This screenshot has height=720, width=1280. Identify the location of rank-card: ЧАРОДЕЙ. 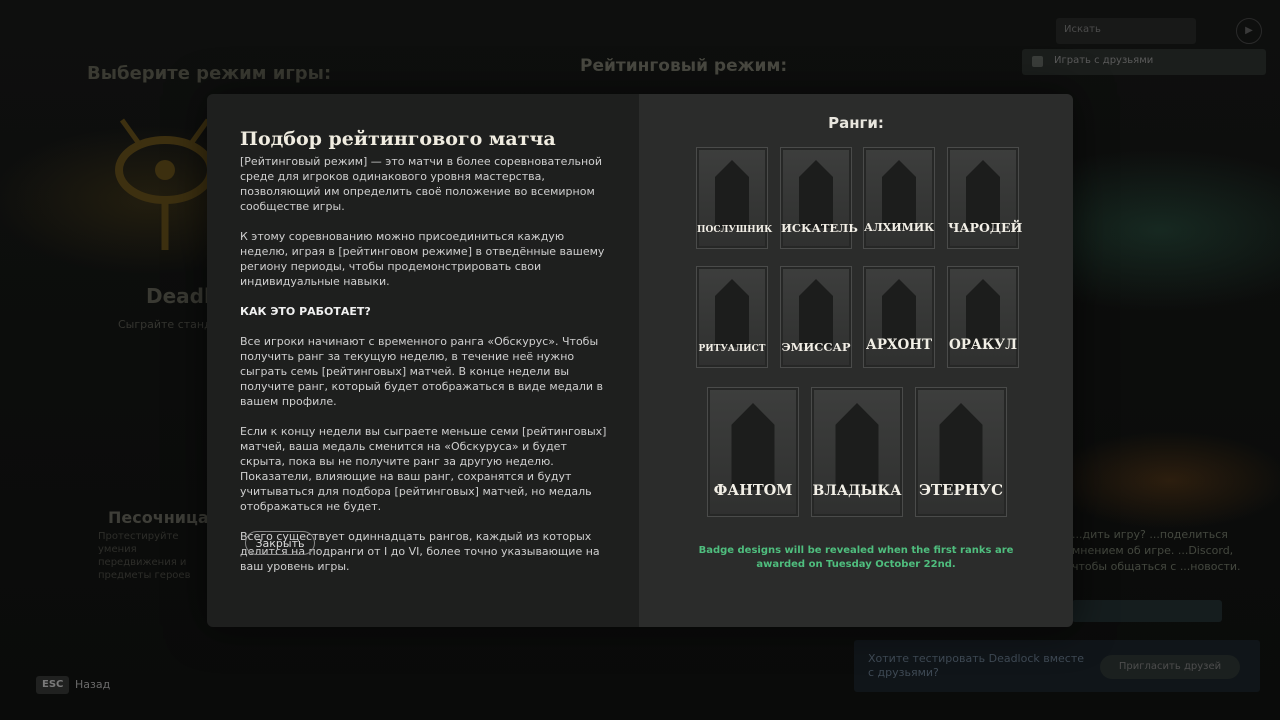
(985, 198).